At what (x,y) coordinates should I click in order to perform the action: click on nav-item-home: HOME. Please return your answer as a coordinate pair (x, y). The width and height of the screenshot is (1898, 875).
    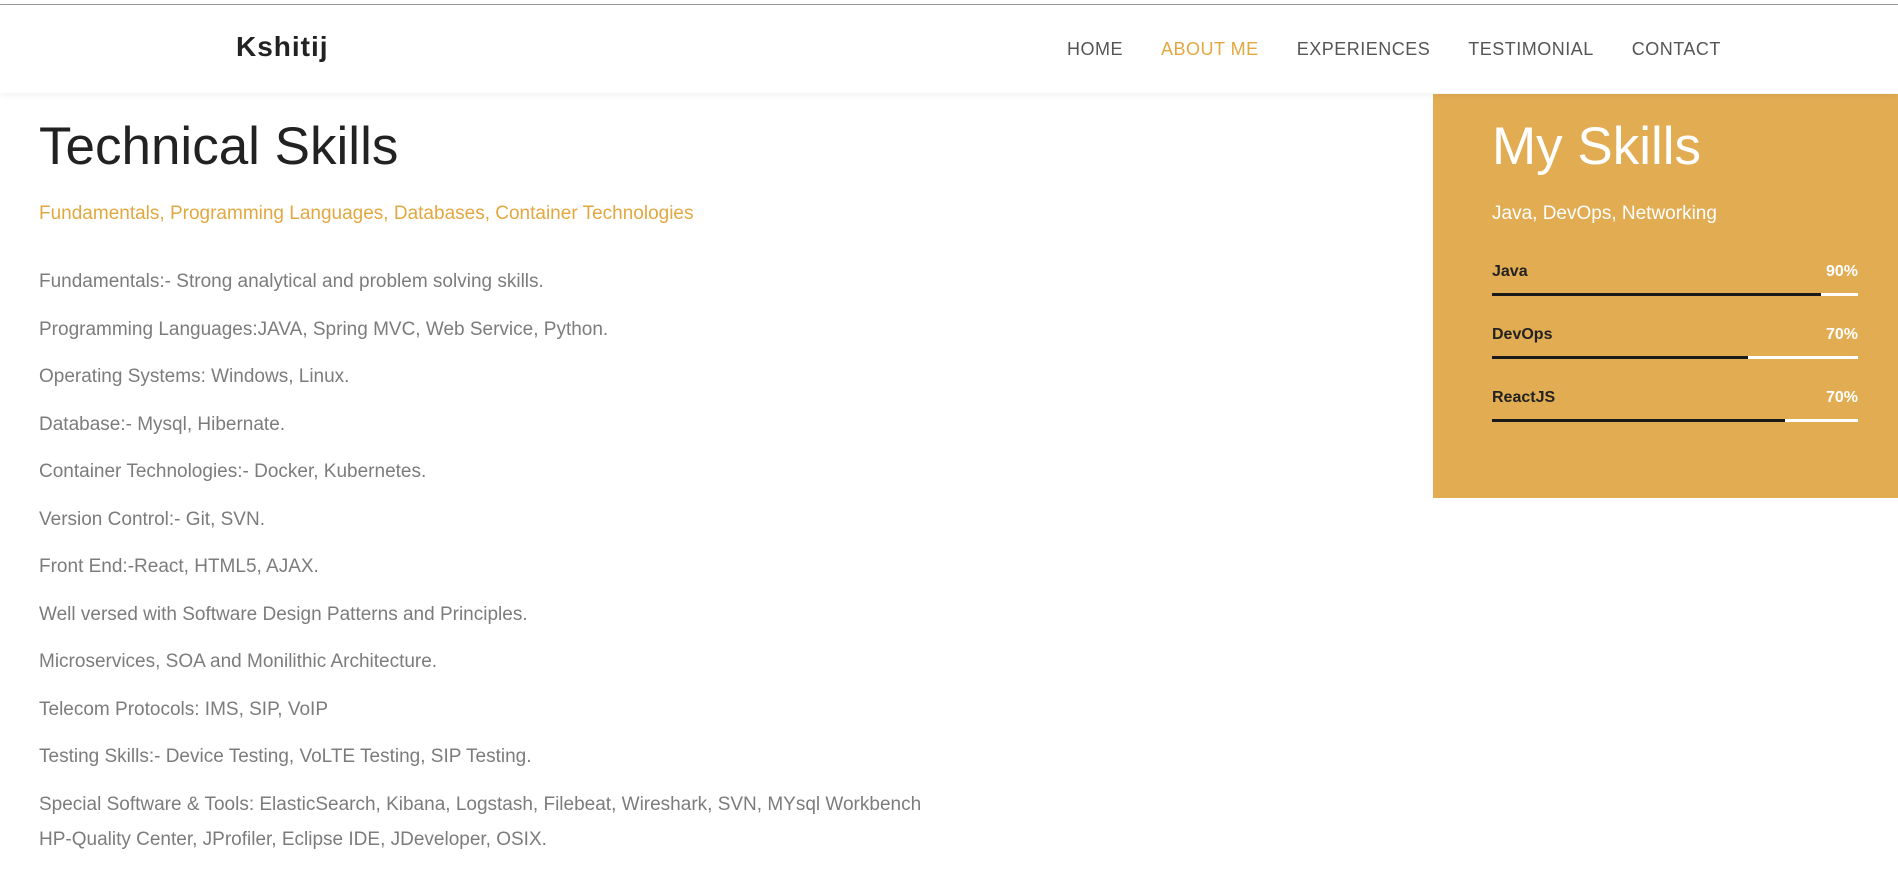
    Looking at the image, I should click on (1095, 49).